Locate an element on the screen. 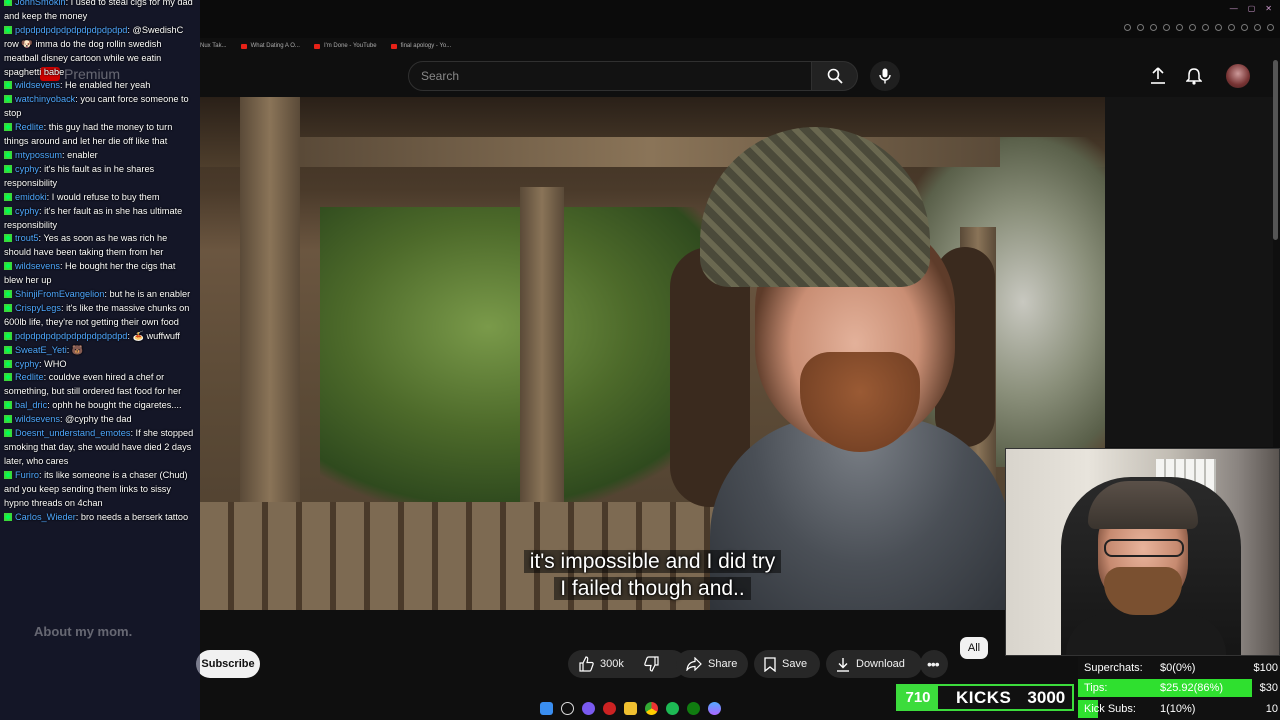 This screenshot has width=1280, height=720. download-icon is located at coordinates (843, 664).